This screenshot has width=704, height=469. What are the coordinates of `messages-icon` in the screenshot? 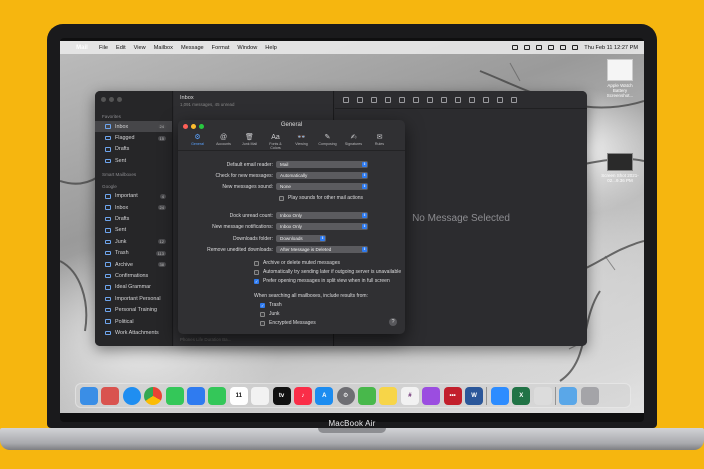 It's located at (174, 395).